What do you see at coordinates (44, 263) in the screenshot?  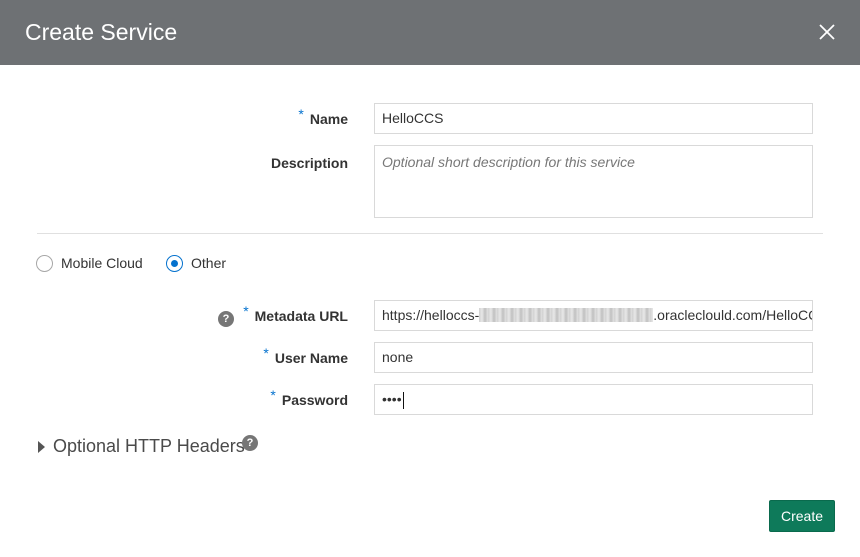 I see `radio-mobile-cloud-circle` at bounding box center [44, 263].